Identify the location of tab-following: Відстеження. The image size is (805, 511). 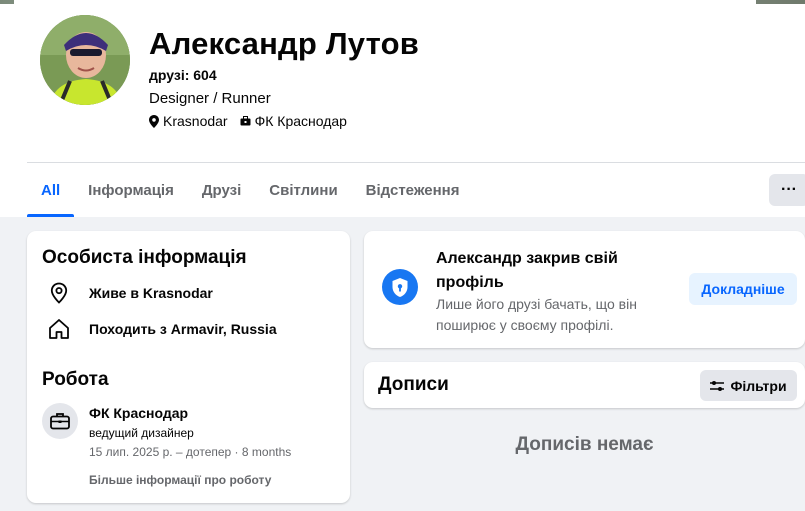
(413, 190).